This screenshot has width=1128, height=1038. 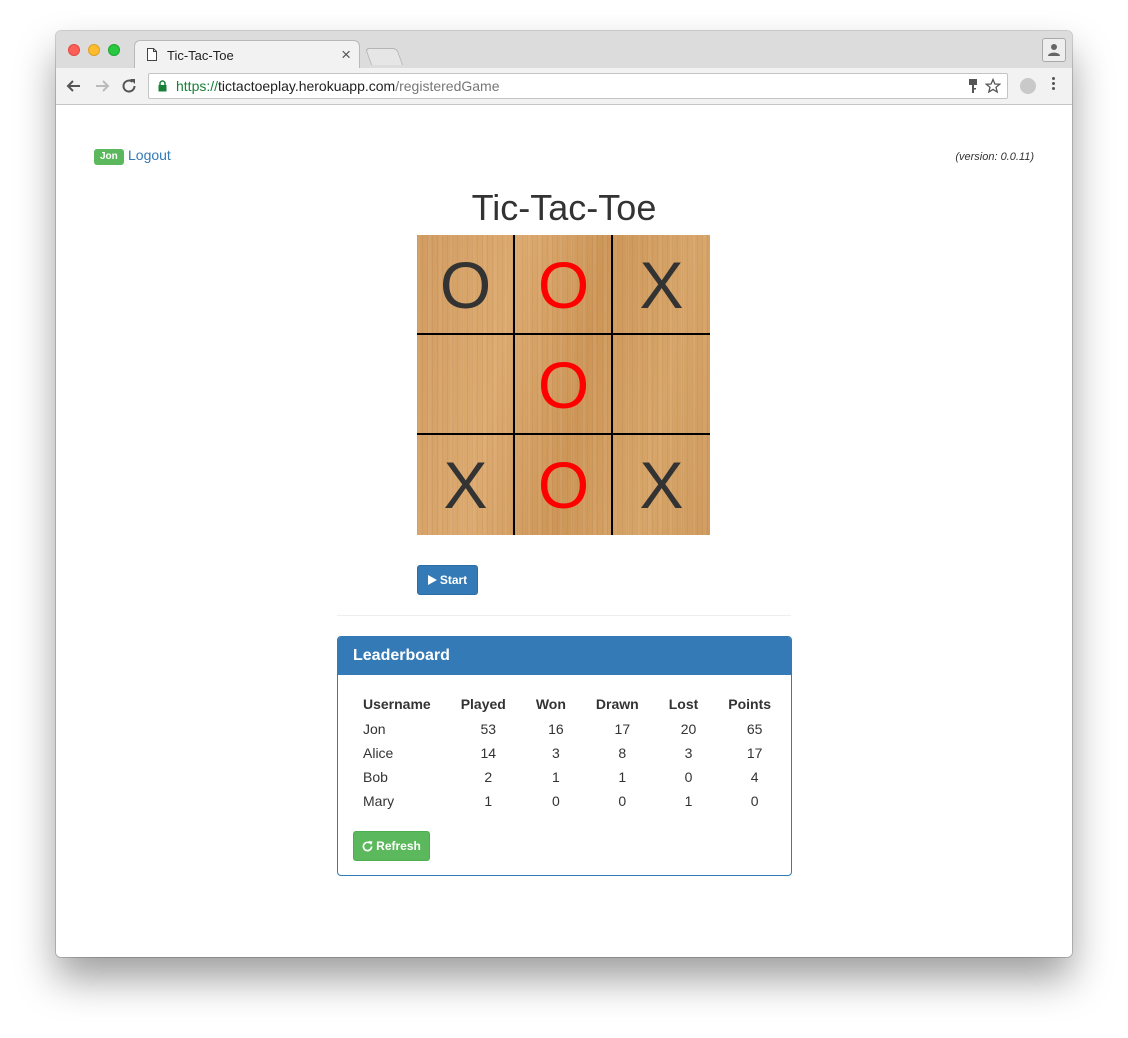 What do you see at coordinates (375, 777) in the screenshot?
I see `table-cell: Bob` at bounding box center [375, 777].